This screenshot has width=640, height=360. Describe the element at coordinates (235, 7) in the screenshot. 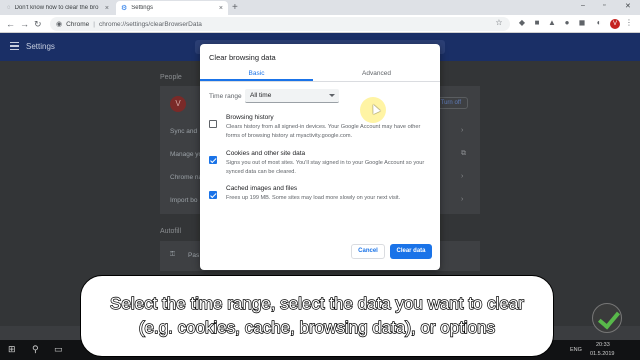

I see `new-tab-button: +` at that location.